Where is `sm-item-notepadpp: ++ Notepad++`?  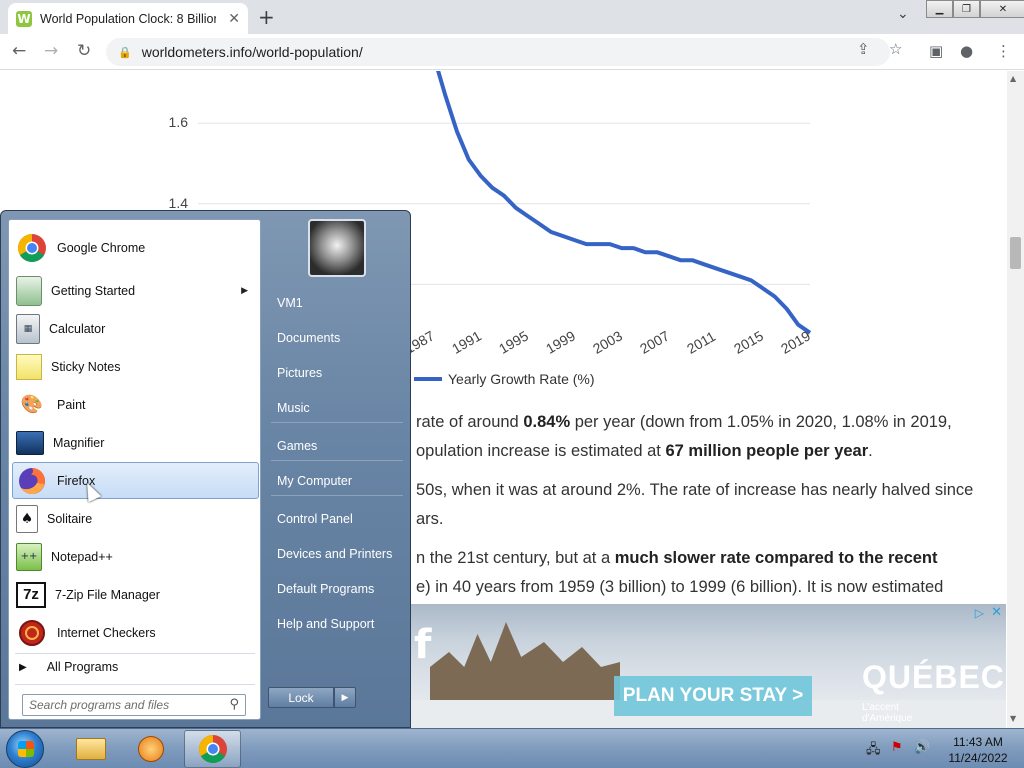 sm-item-notepadpp: ++ Notepad++ is located at coordinates (135, 556).